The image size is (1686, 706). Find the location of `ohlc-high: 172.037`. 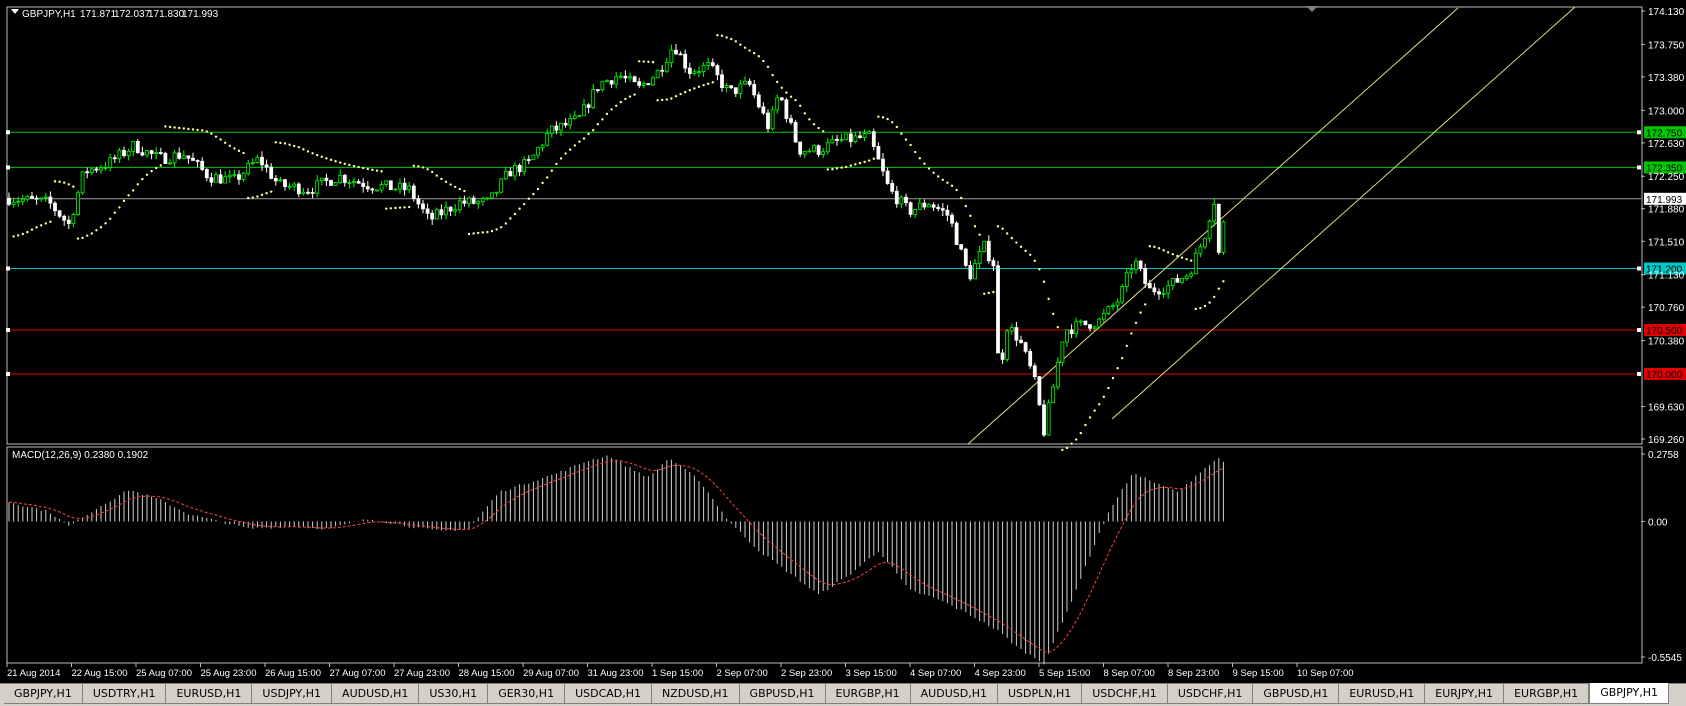

ohlc-high: 172.037 is located at coordinates (132, 14).